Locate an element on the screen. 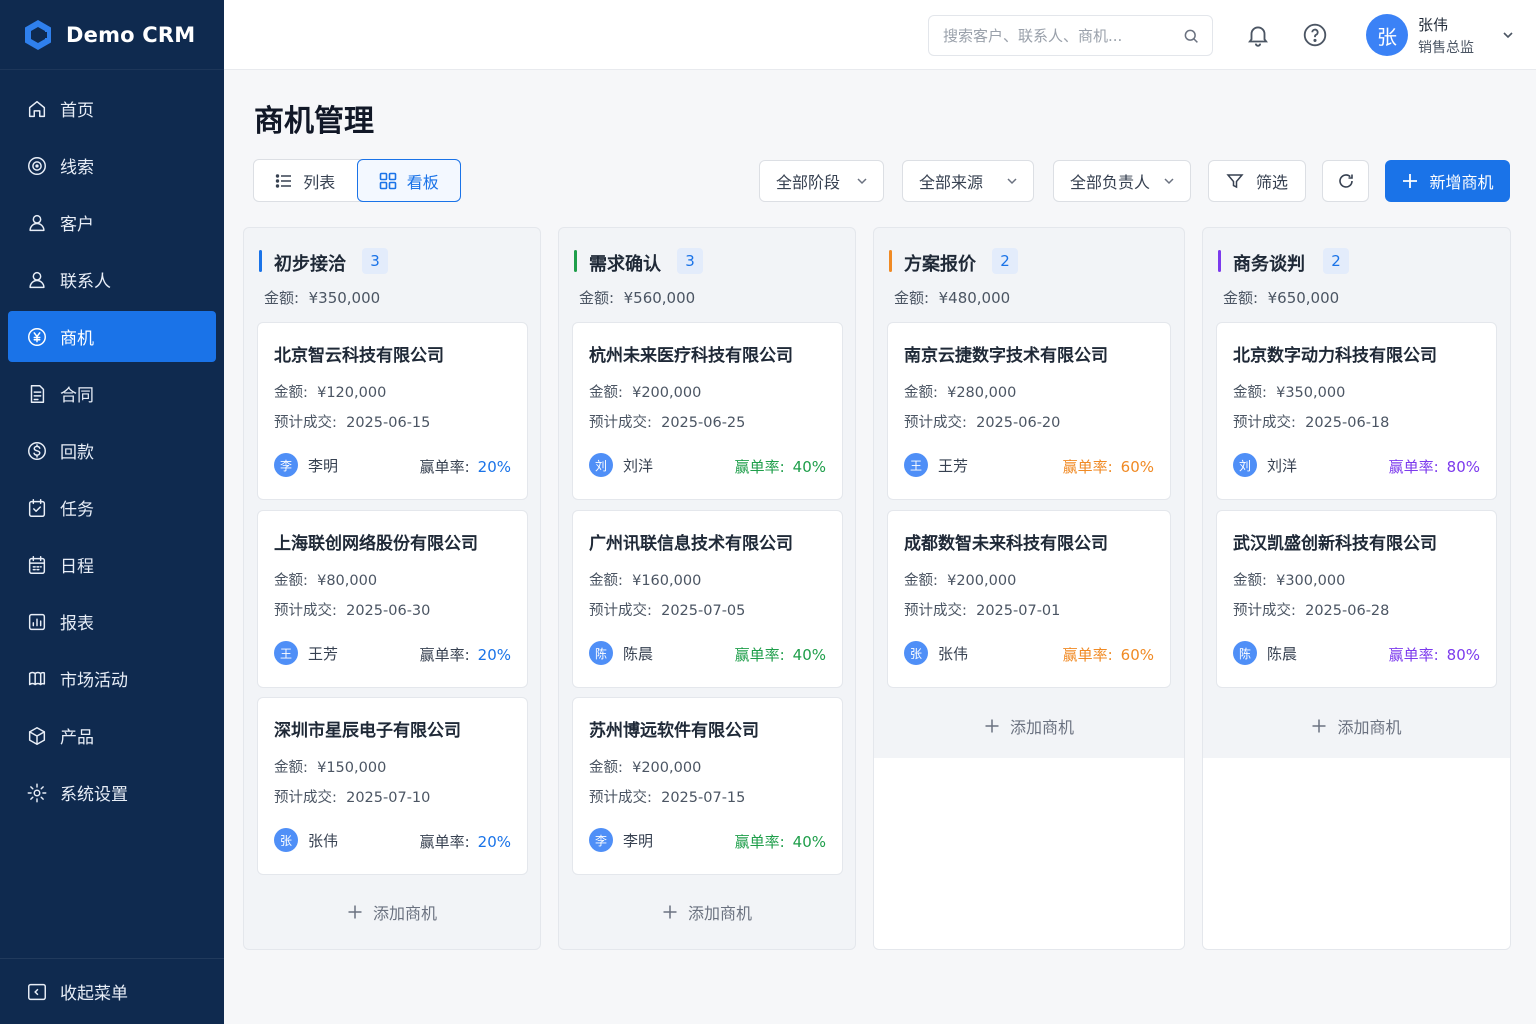  add-opportunity-label: 新增商机 is located at coordinates (1461, 182).